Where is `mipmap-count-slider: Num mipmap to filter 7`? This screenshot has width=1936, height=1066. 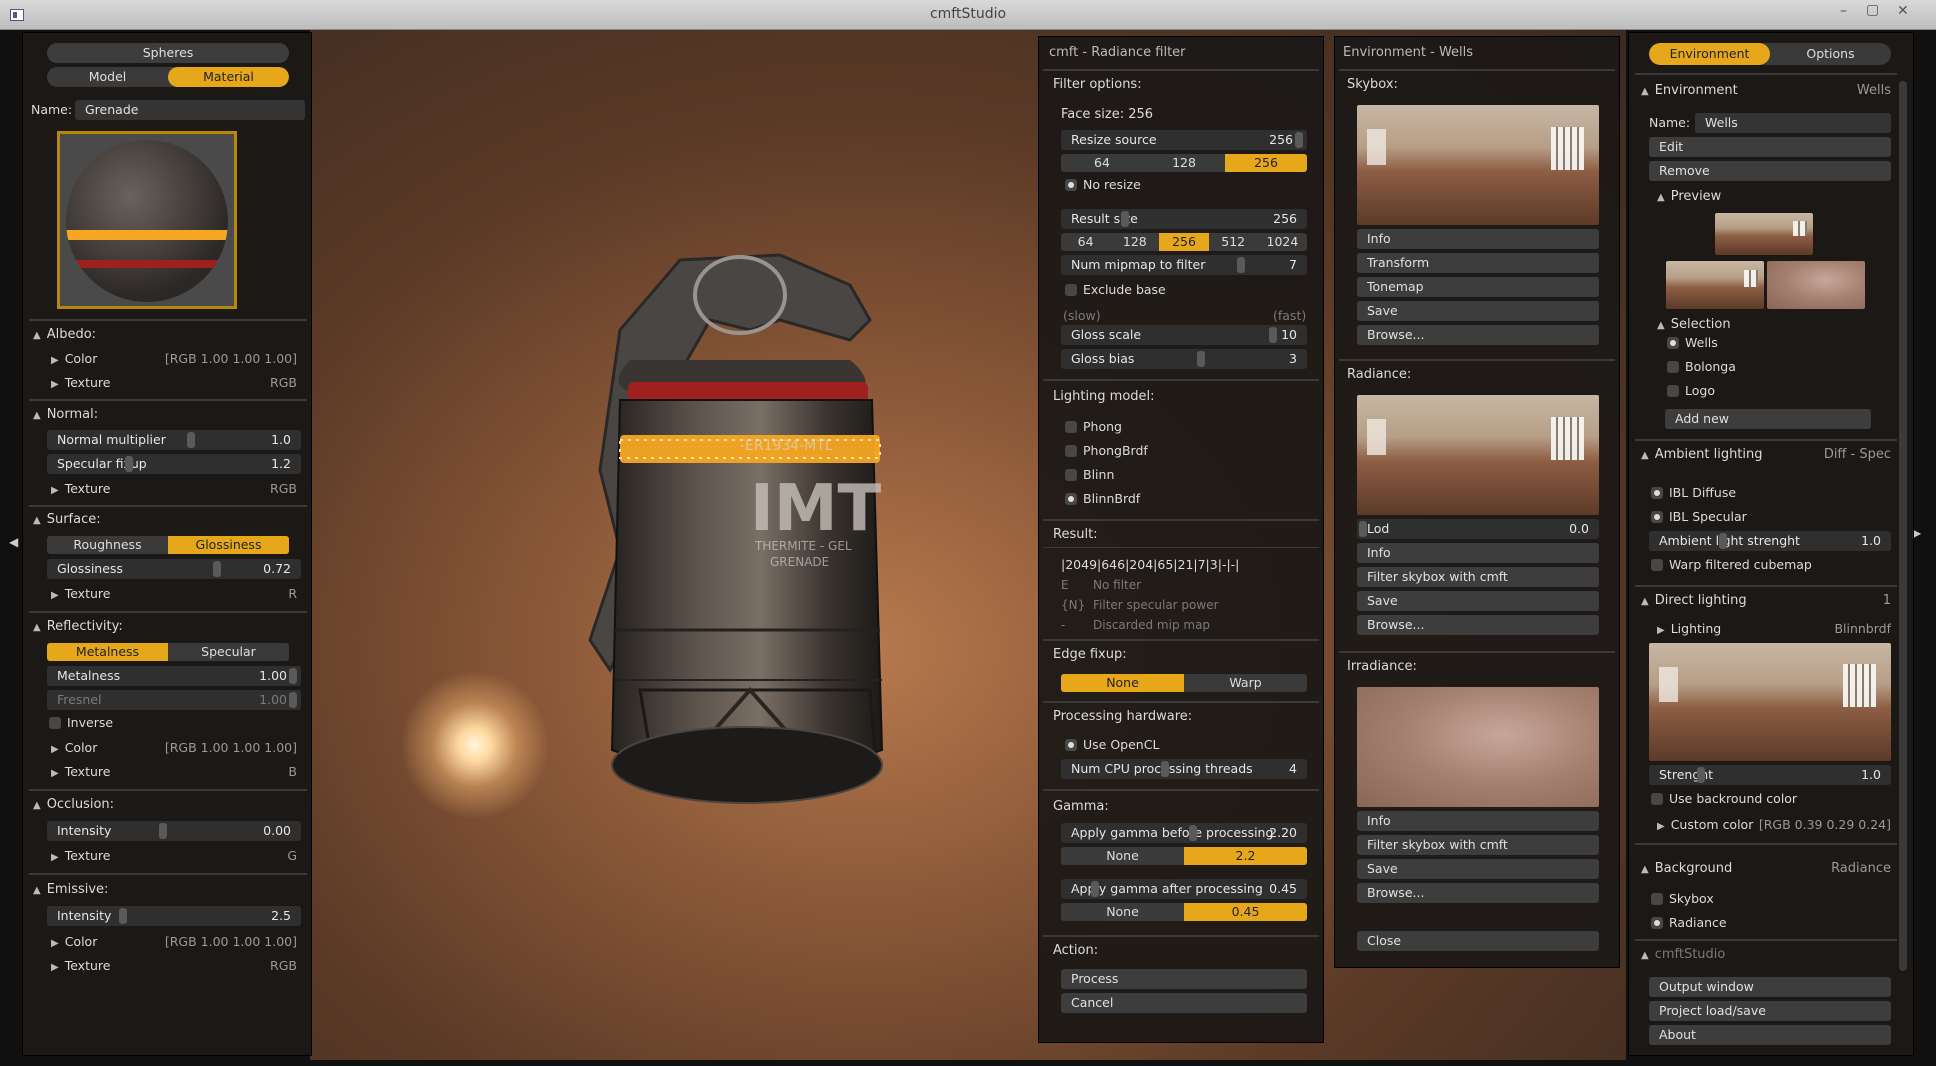
mipmap-count-slider: Num mipmap to filter 7 is located at coordinates (1184, 265).